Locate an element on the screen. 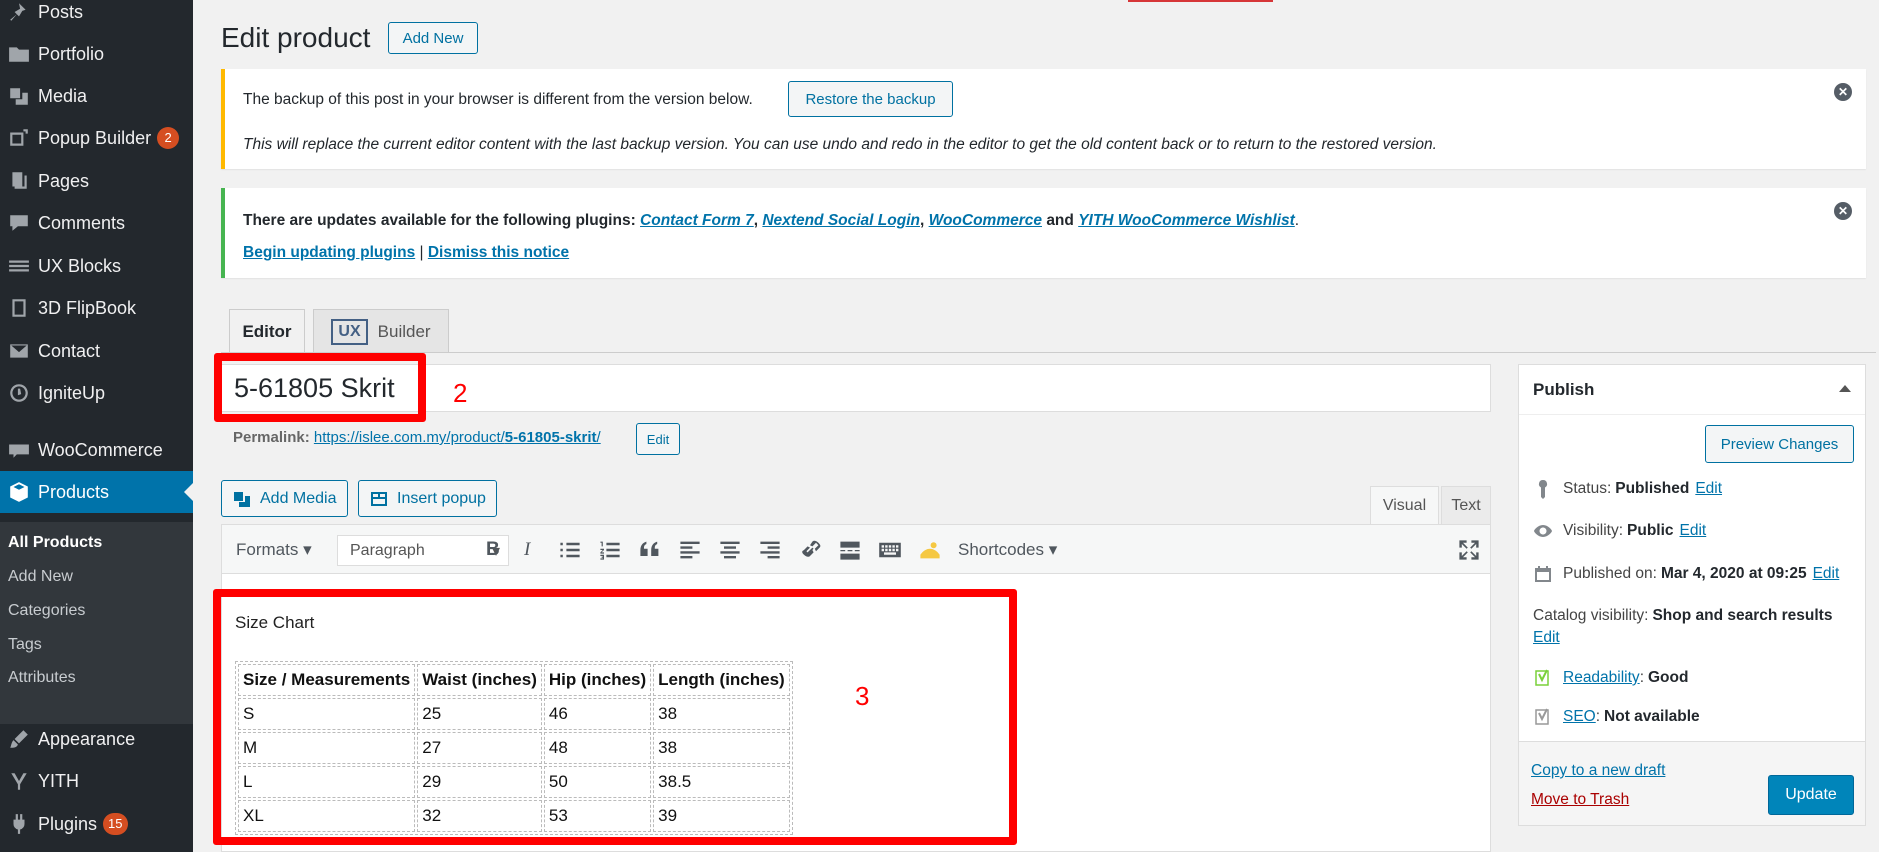 This screenshot has height=852, width=1879. folder-icon is located at coordinates (19, 54).